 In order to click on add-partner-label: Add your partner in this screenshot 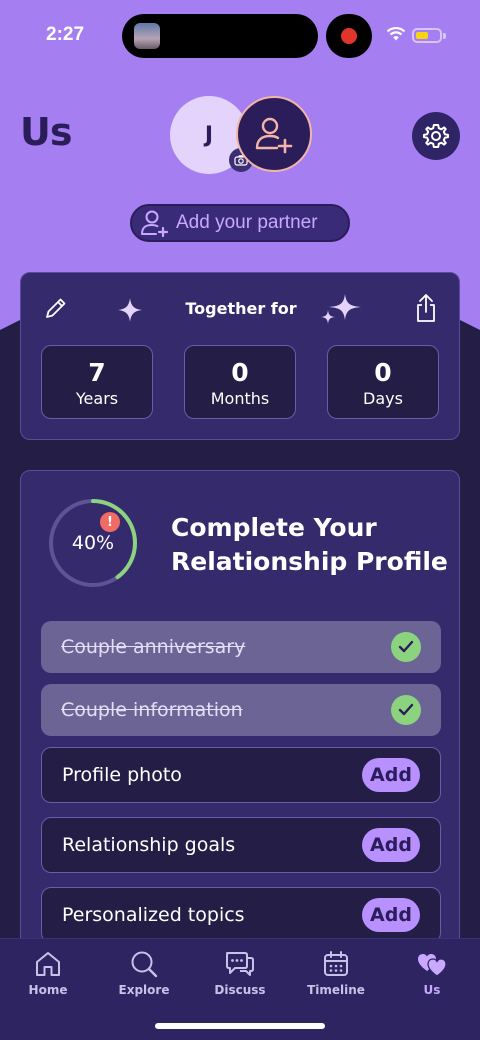, I will do `click(247, 222)`.